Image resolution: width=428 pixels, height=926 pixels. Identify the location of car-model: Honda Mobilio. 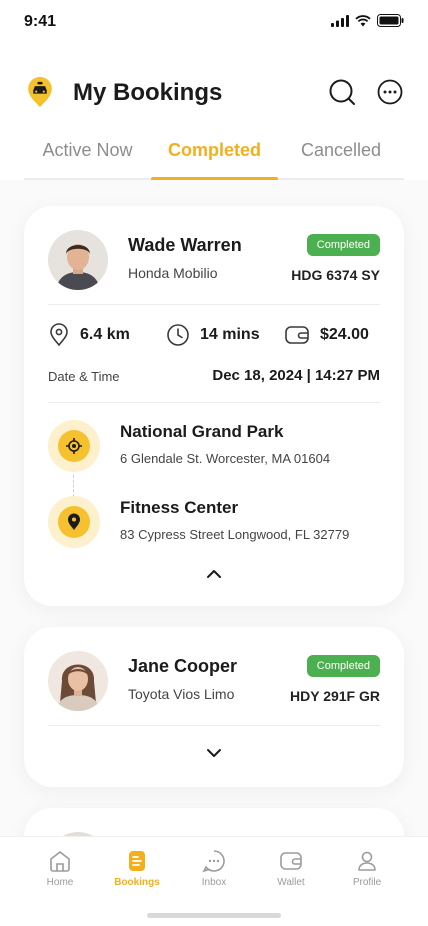
(173, 273).